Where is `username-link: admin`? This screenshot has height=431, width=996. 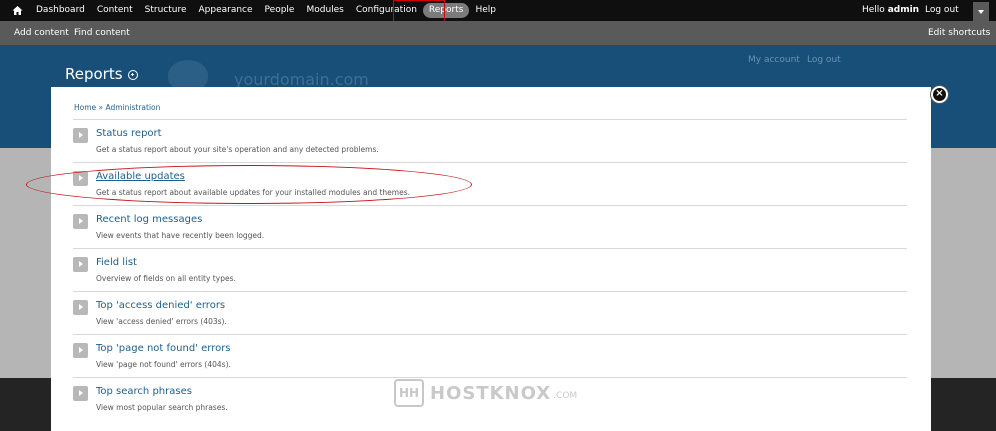
username-link: admin is located at coordinates (903, 10).